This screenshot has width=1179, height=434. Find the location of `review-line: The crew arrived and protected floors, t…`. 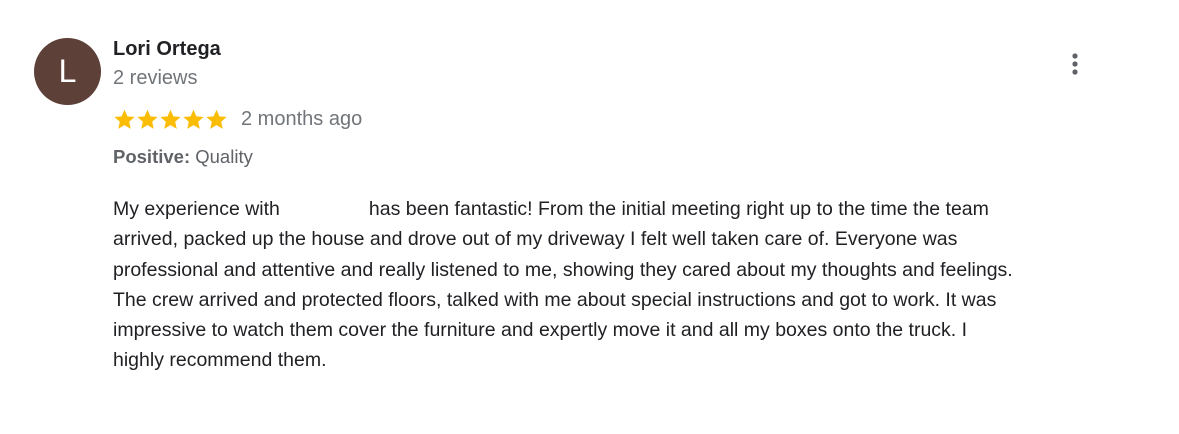

review-line: The crew arrived and protected floors, t… is located at coordinates (555, 299).